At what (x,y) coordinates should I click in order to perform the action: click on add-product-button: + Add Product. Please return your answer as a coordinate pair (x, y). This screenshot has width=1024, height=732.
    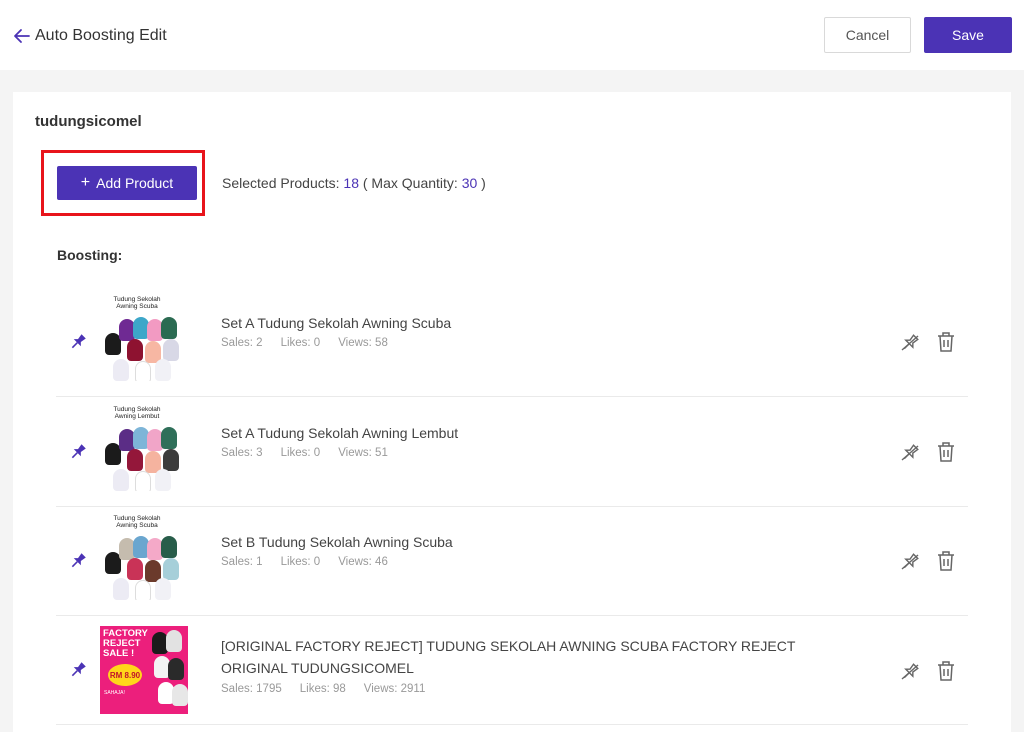
    Looking at the image, I should click on (127, 183).